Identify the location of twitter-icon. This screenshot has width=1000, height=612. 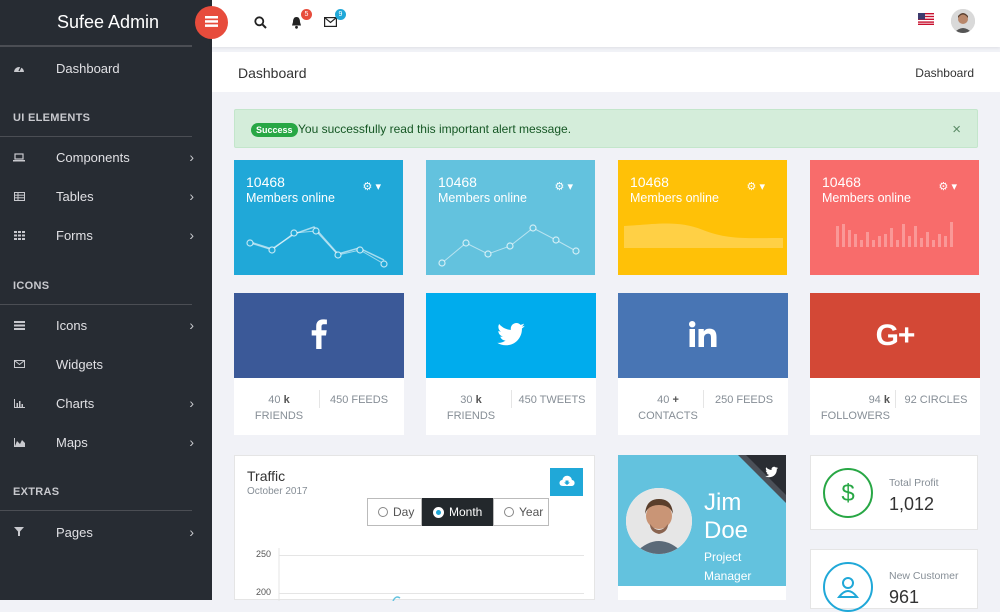
(511, 335).